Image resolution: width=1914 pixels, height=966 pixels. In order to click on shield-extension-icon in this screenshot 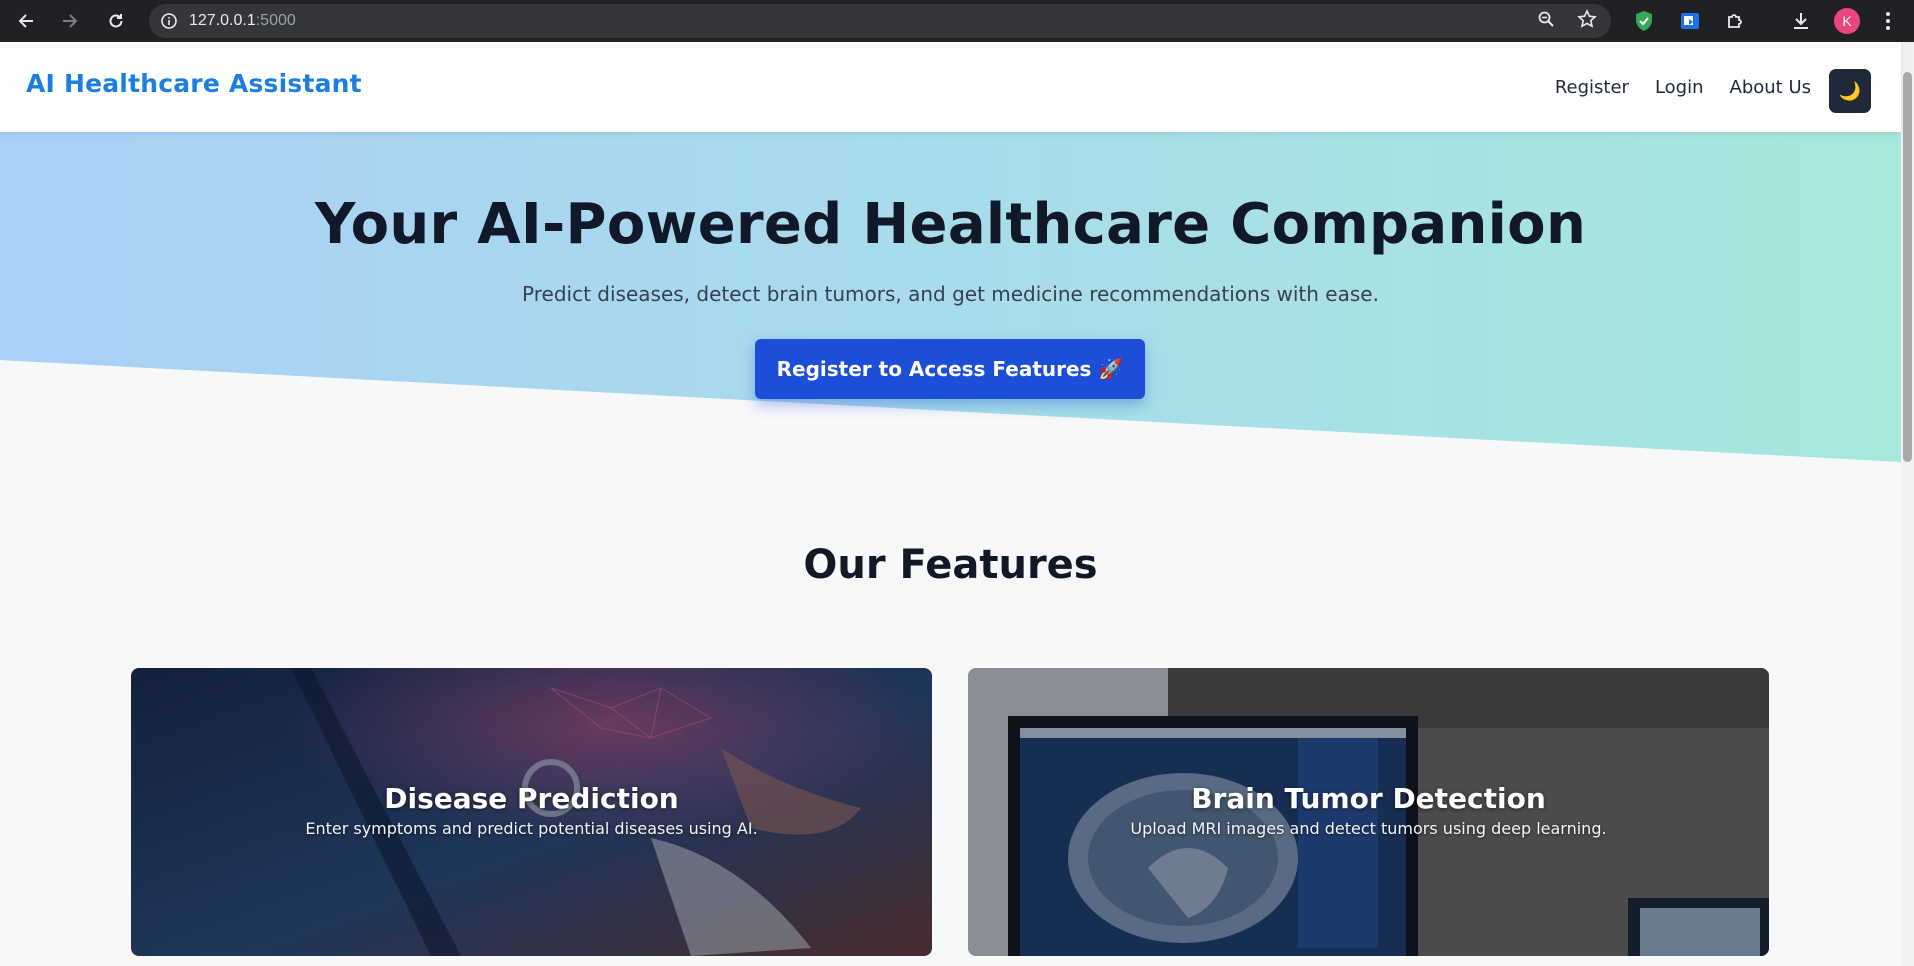, I will do `click(1644, 21)`.